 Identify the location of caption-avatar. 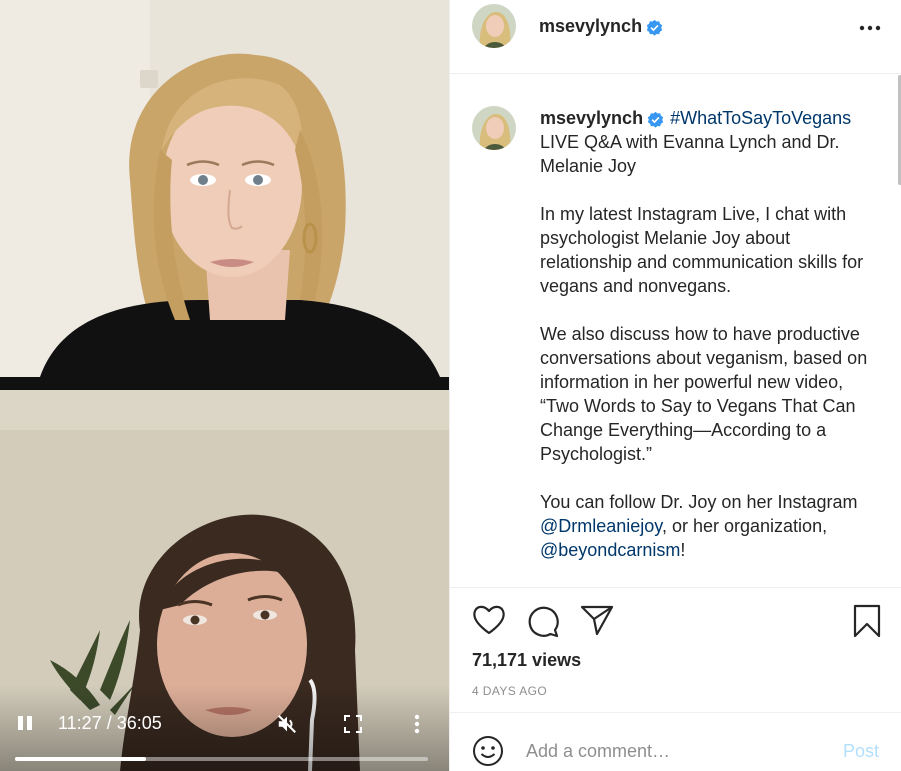
(494, 128).